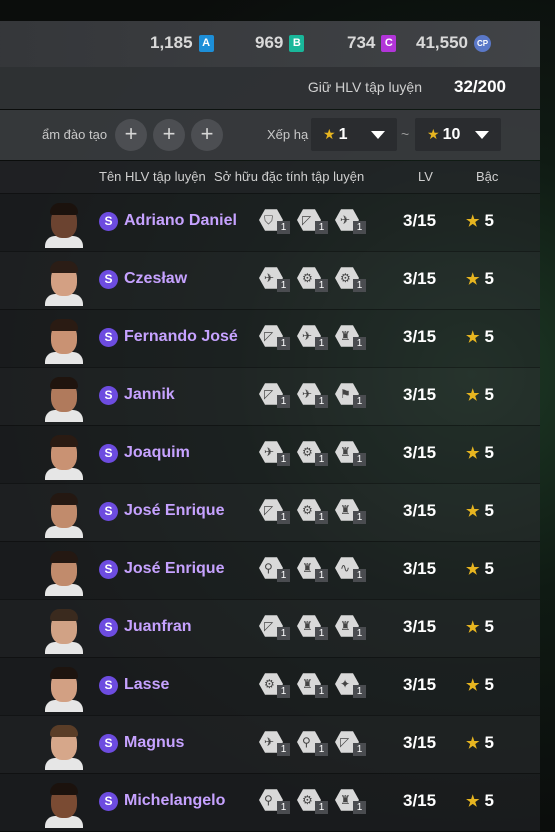 The image size is (555, 832). I want to click on table-row: S Fernando José ◸ 1 ✈ 1 ♜ 1 3/15 ★ 5, so click(270, 338).